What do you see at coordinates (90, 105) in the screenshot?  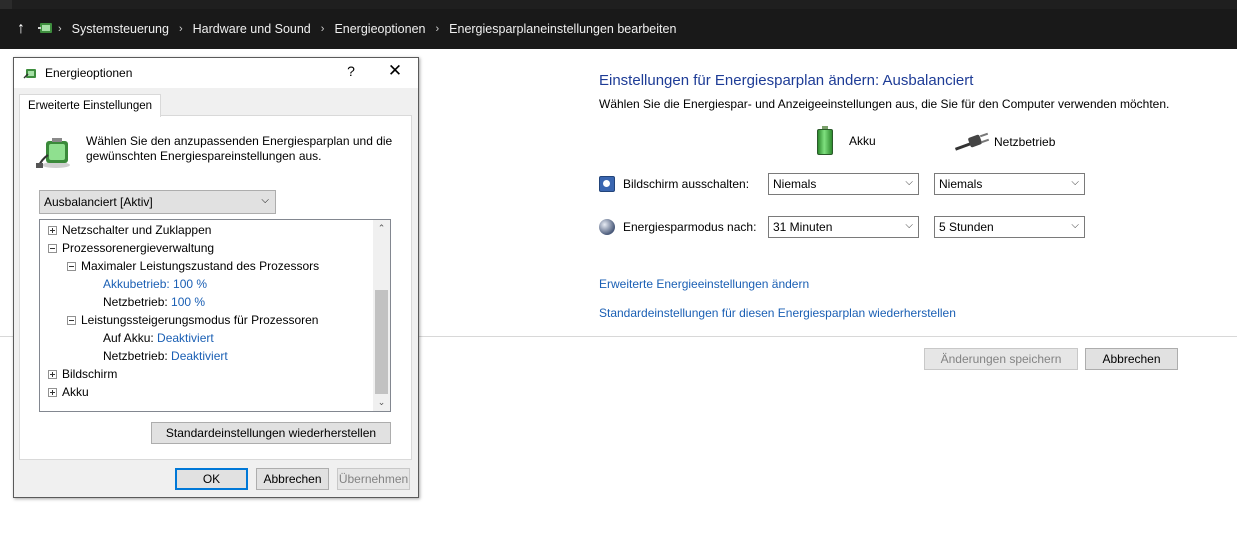 I see `tab-advanced-settings: Erweiterte Einstellungen` at bounding box center [90, 105].